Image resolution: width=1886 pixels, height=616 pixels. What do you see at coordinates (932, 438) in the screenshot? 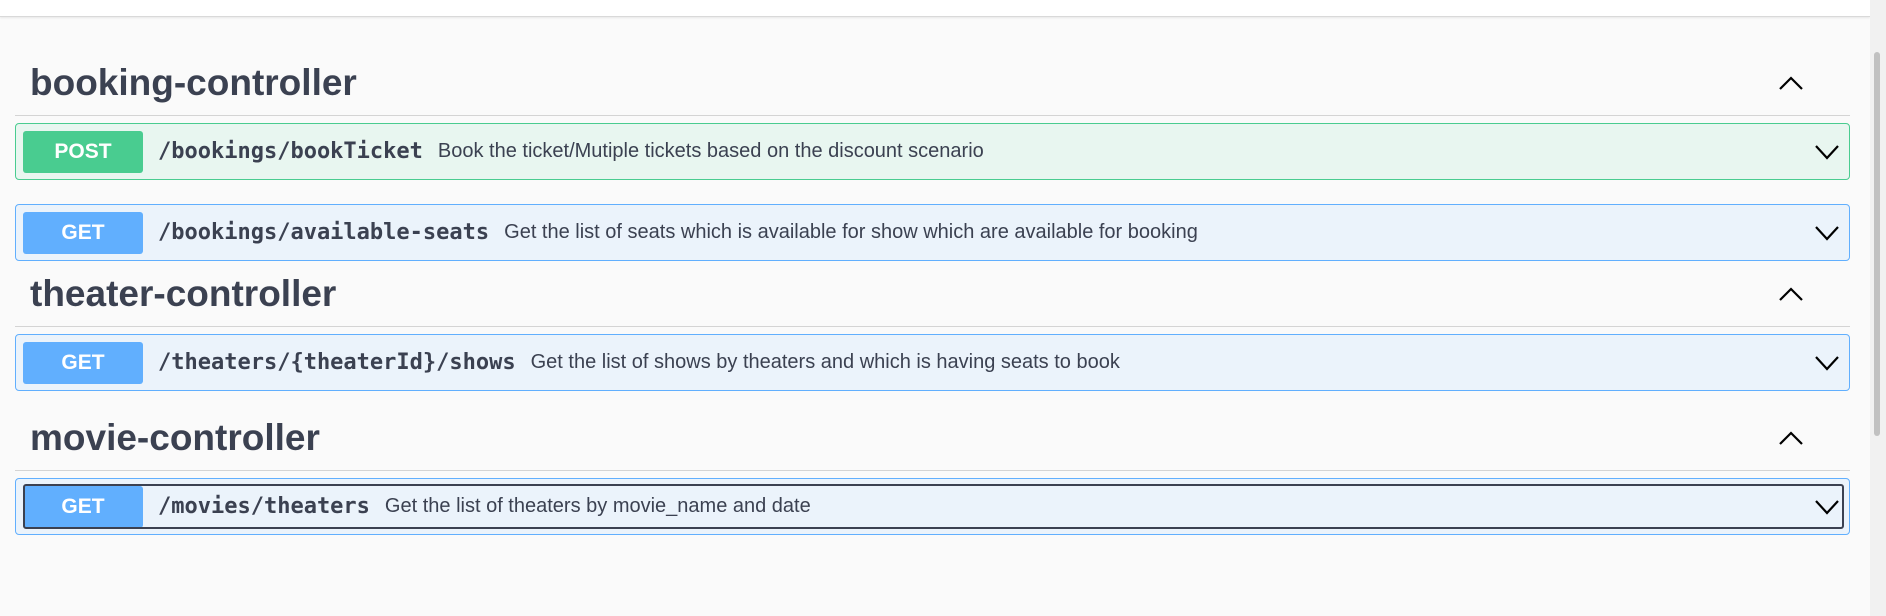
I see `section-header-movie-controller: movie-controller` at bounding box center [932, 438].